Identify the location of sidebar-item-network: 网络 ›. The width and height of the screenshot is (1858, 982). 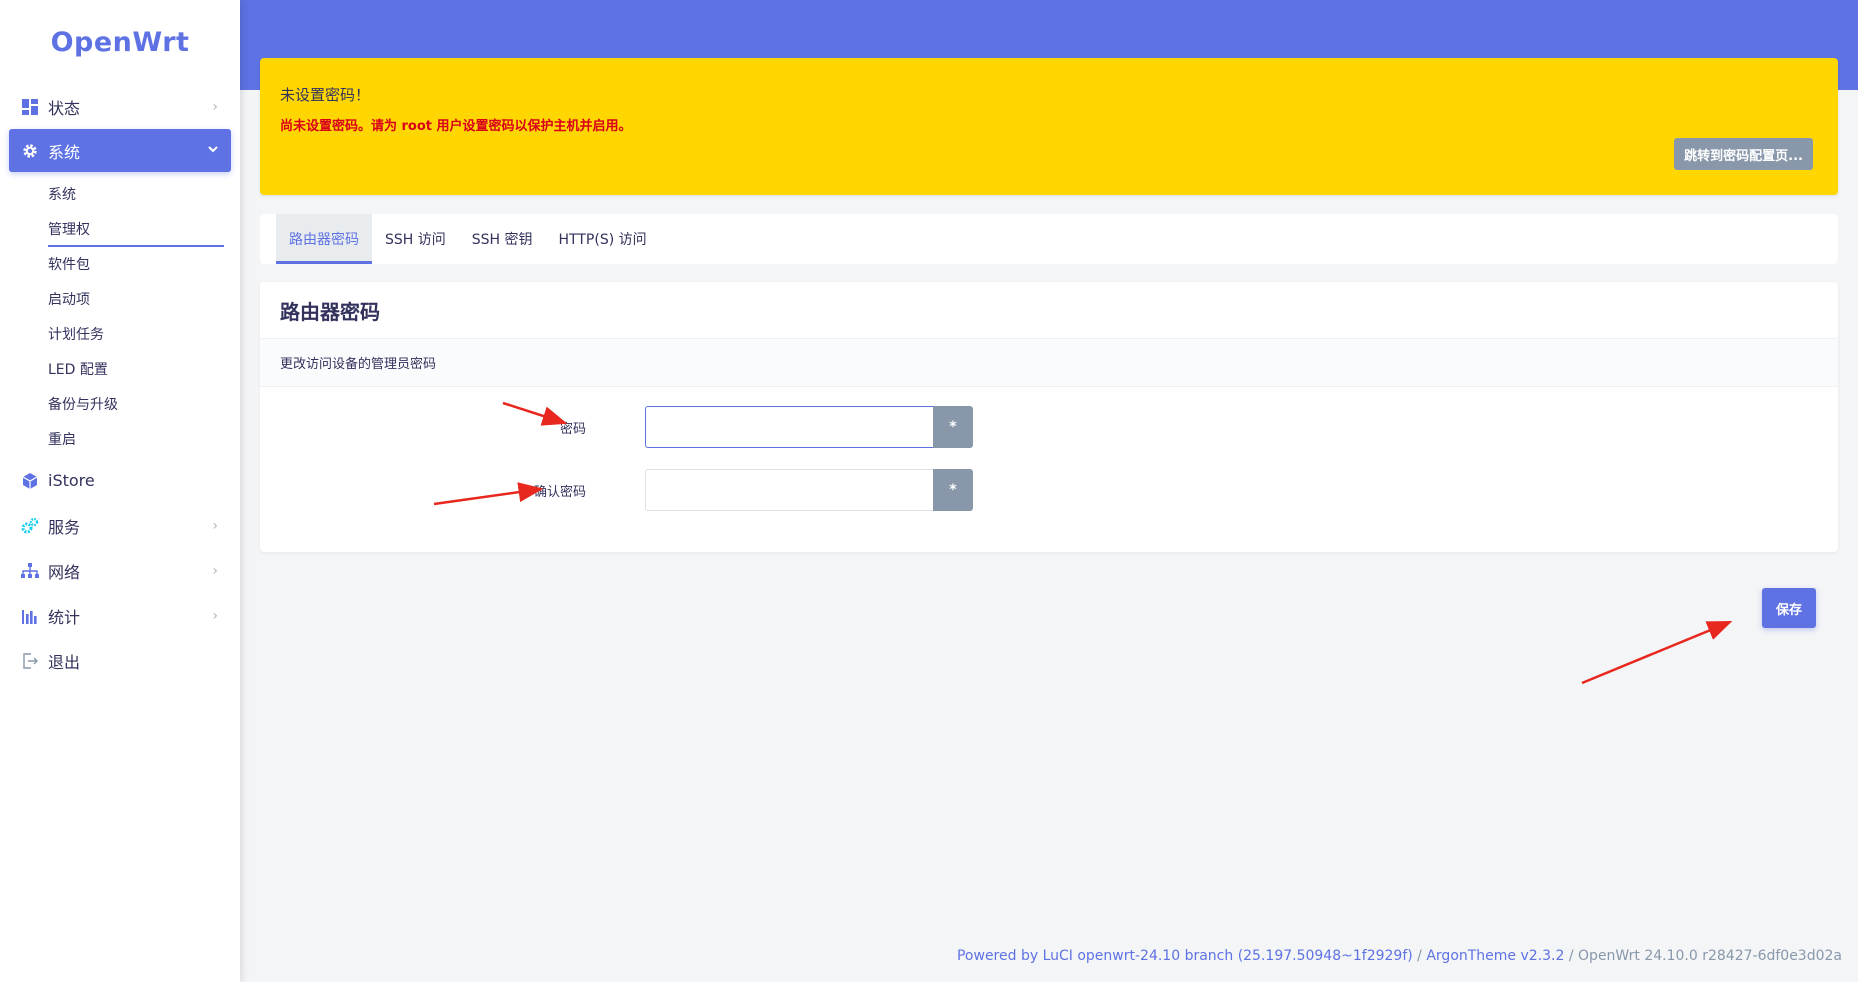
(120, 570).